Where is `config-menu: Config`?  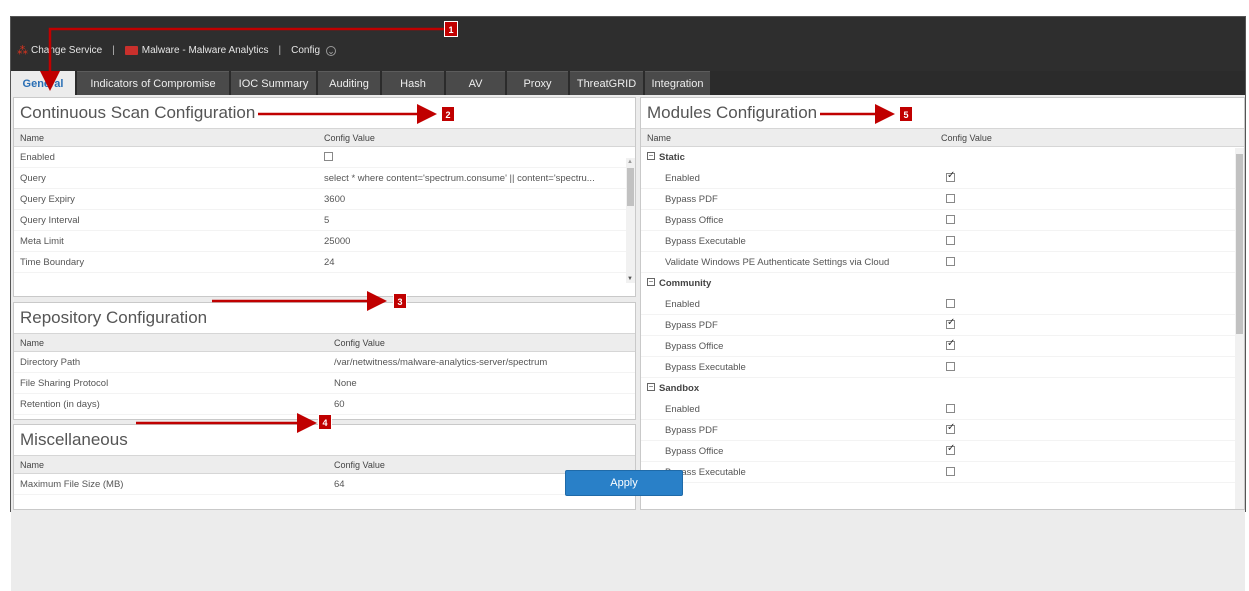
config-menu: Config is located at coordinates (305, 50).